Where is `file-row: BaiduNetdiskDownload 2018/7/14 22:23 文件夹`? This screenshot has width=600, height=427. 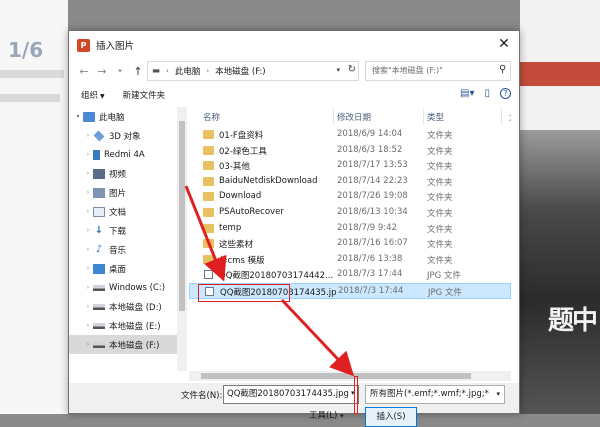 file-row: BaiduNetdiskDownload 2018/7/14 22:23 文件夹 is located at coordinates (350, 182).